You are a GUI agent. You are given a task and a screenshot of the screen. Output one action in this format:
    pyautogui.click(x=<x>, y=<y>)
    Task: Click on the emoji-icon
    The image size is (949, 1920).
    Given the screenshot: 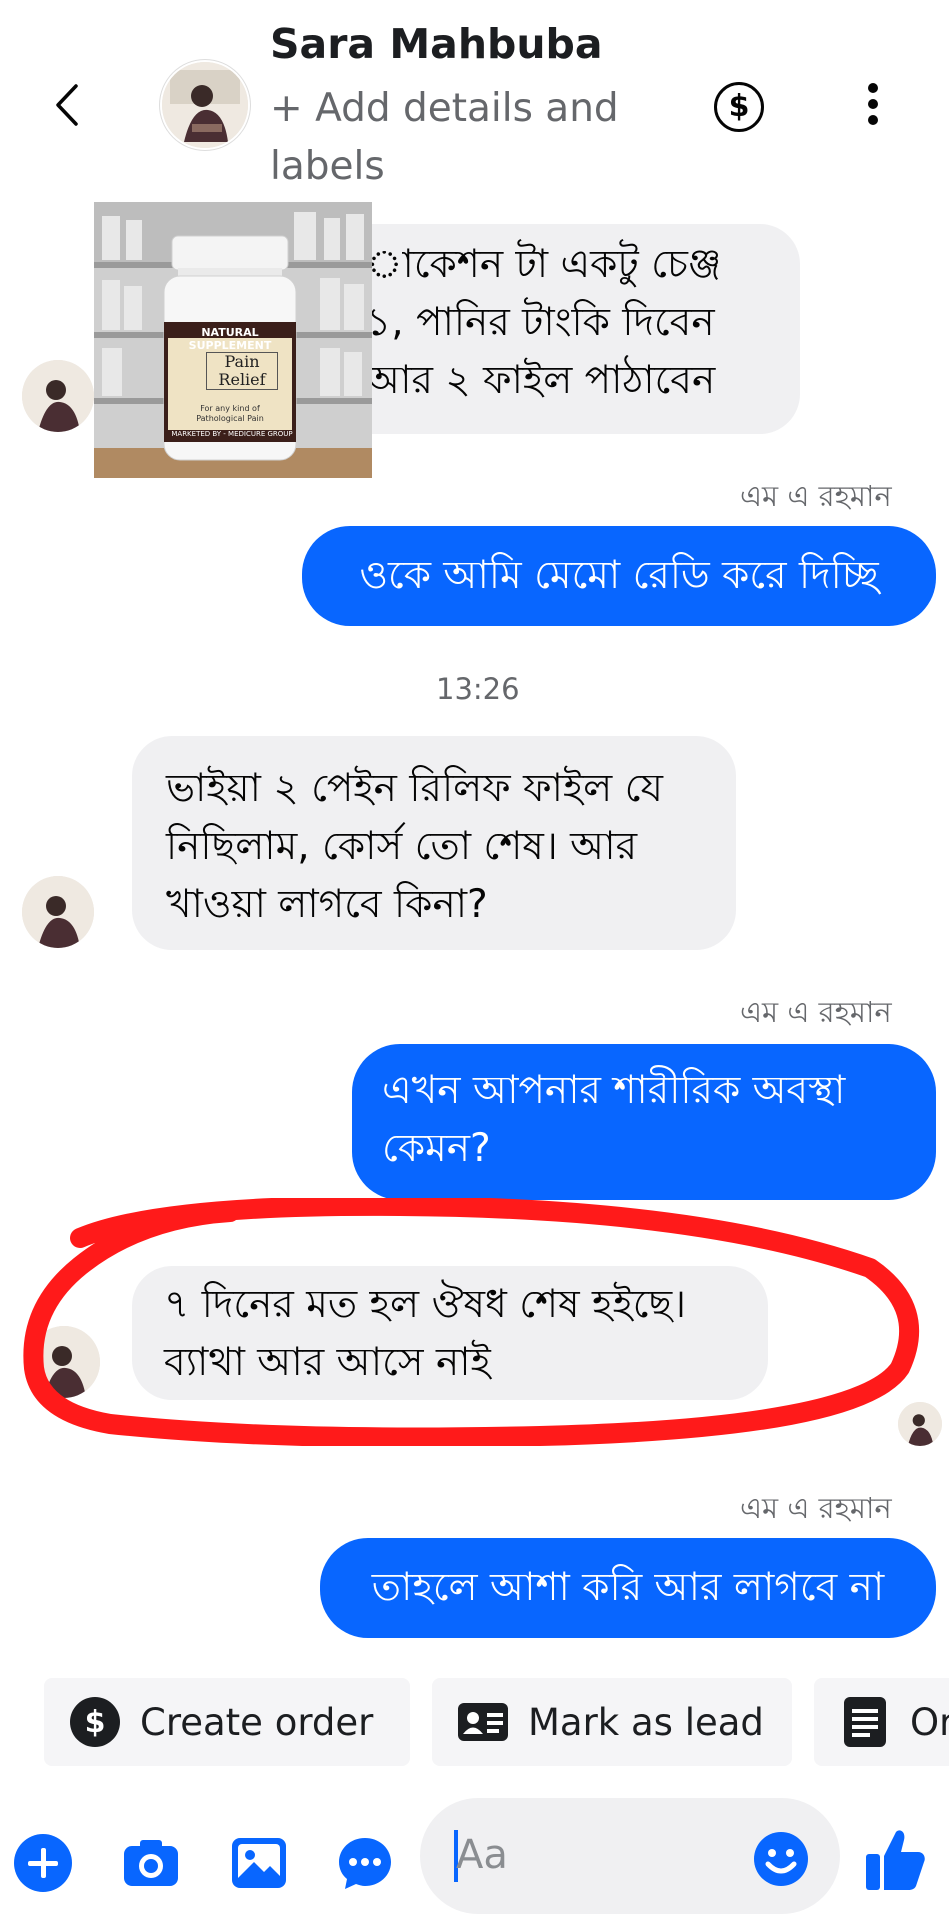 What is the action you would take?
    pyautogui.click(x=781, y=1859)
    